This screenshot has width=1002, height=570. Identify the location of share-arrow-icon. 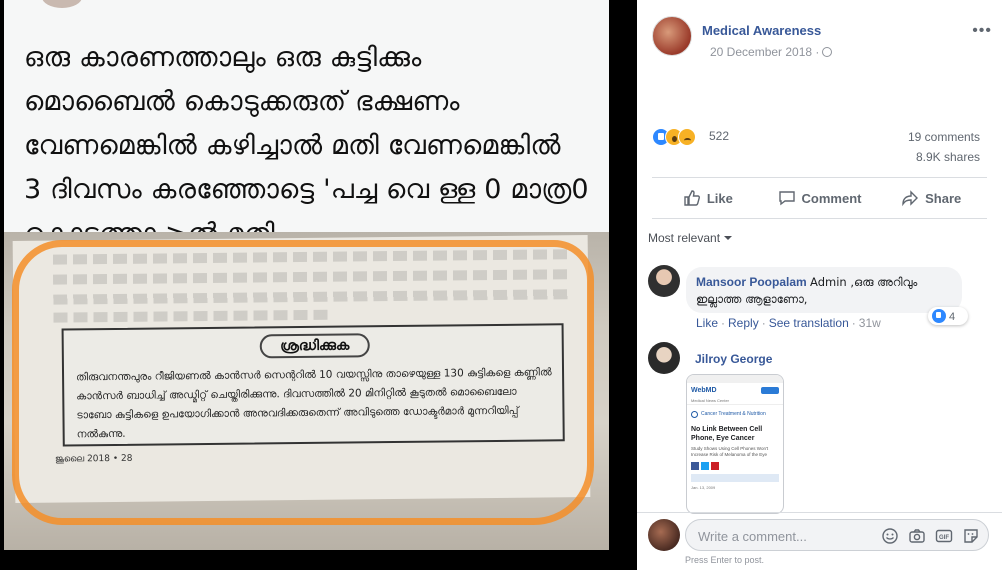
(910, 198).